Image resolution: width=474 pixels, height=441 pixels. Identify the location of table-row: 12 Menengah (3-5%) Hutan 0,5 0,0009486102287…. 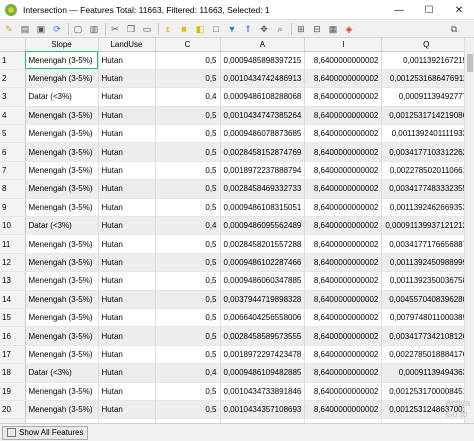
(236, 263).